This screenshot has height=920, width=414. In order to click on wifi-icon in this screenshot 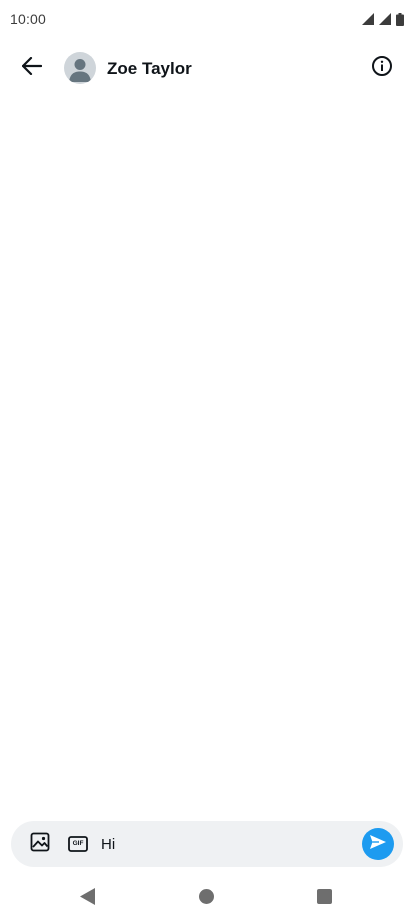, I will do `click(368, 19)`.